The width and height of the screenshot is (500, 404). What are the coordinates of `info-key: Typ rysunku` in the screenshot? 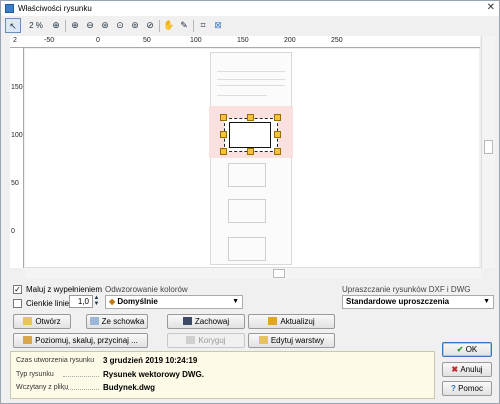 It's located at (35, 374).